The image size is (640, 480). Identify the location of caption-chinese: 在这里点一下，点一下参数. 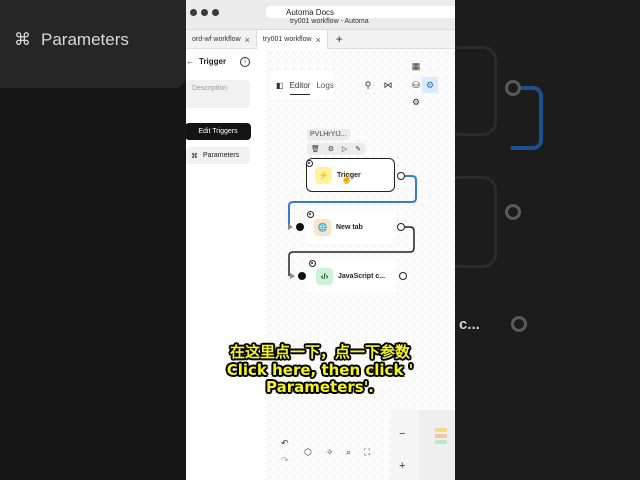
(319, 352).